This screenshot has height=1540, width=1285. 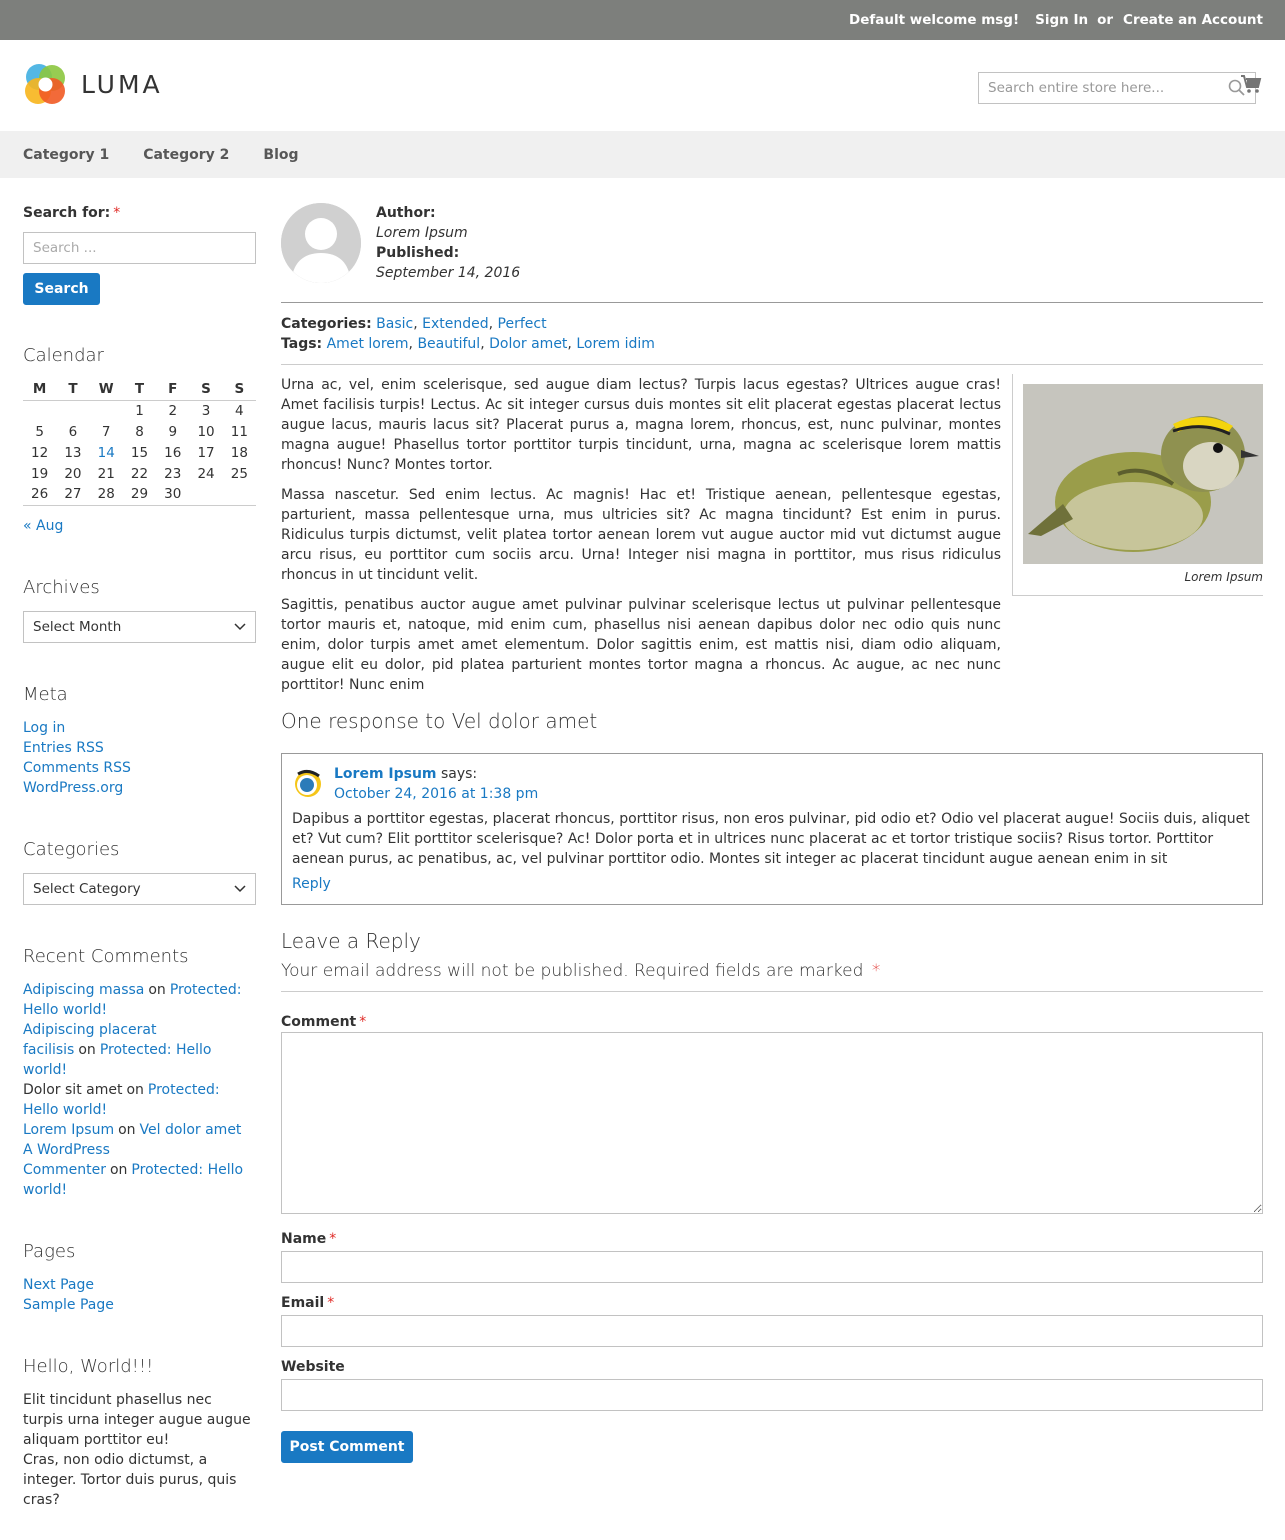 I want to click on calendar-day: 8, so click(x=139, y=431).